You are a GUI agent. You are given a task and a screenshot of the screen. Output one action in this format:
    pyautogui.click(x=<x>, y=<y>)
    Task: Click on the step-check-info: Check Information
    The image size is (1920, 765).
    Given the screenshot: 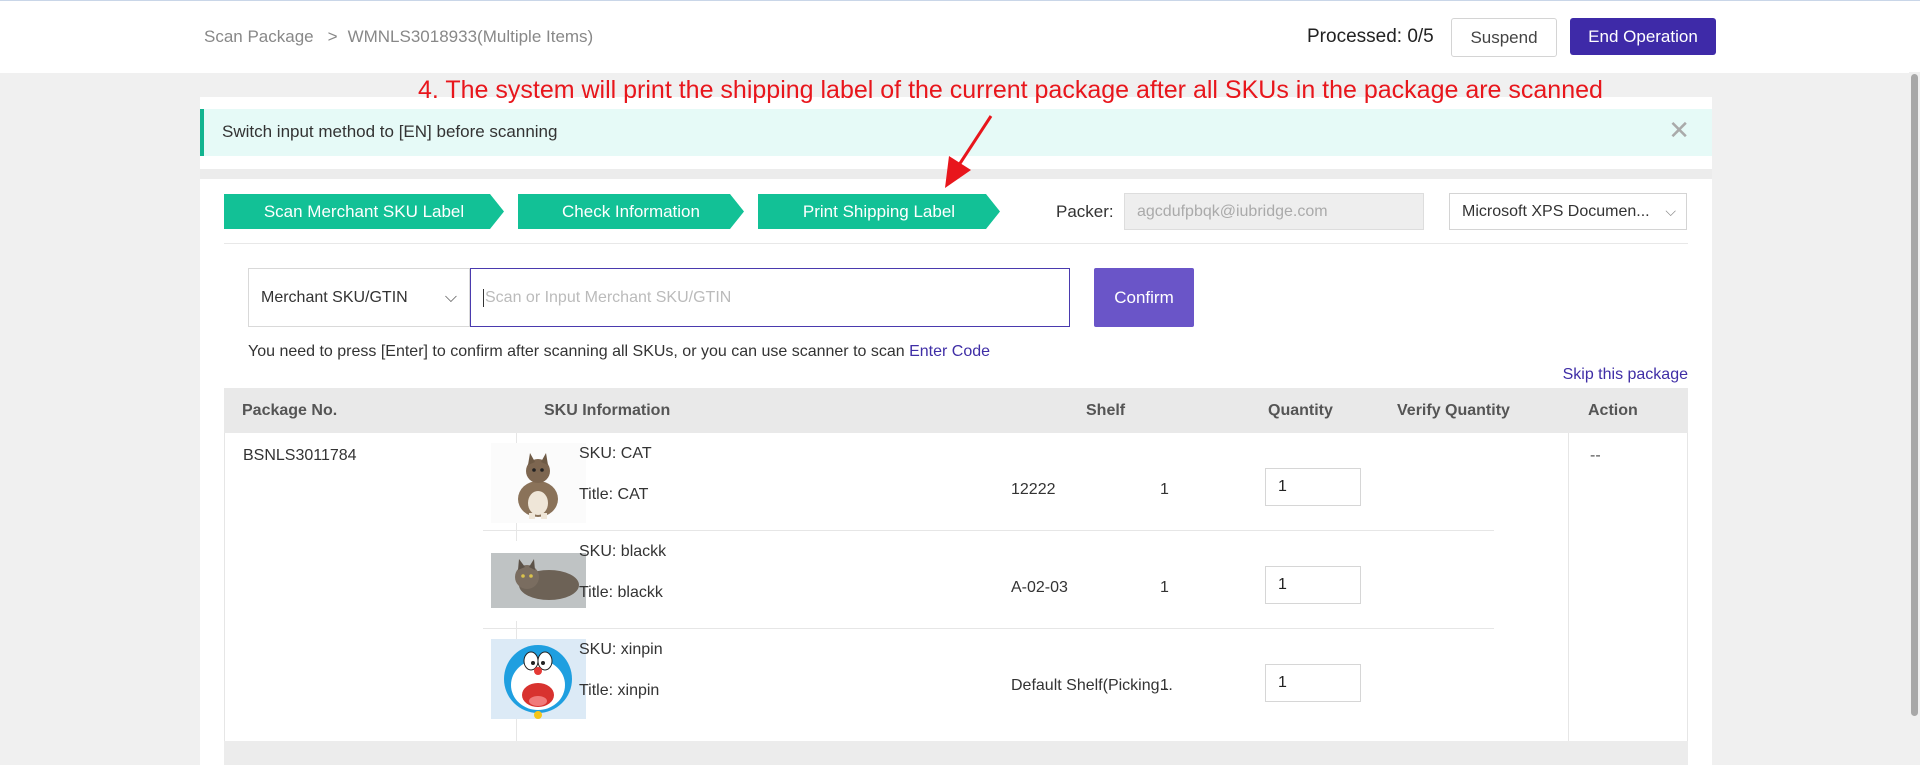 What is the action you would take?
    pyautogui.click(x=631, y=211)
    